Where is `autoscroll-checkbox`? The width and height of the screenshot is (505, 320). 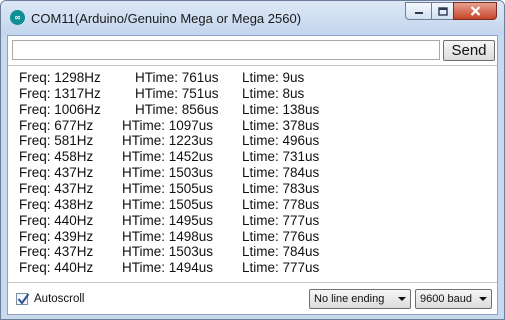
autoscroll-checkbox is located at coordinates (23, 299).